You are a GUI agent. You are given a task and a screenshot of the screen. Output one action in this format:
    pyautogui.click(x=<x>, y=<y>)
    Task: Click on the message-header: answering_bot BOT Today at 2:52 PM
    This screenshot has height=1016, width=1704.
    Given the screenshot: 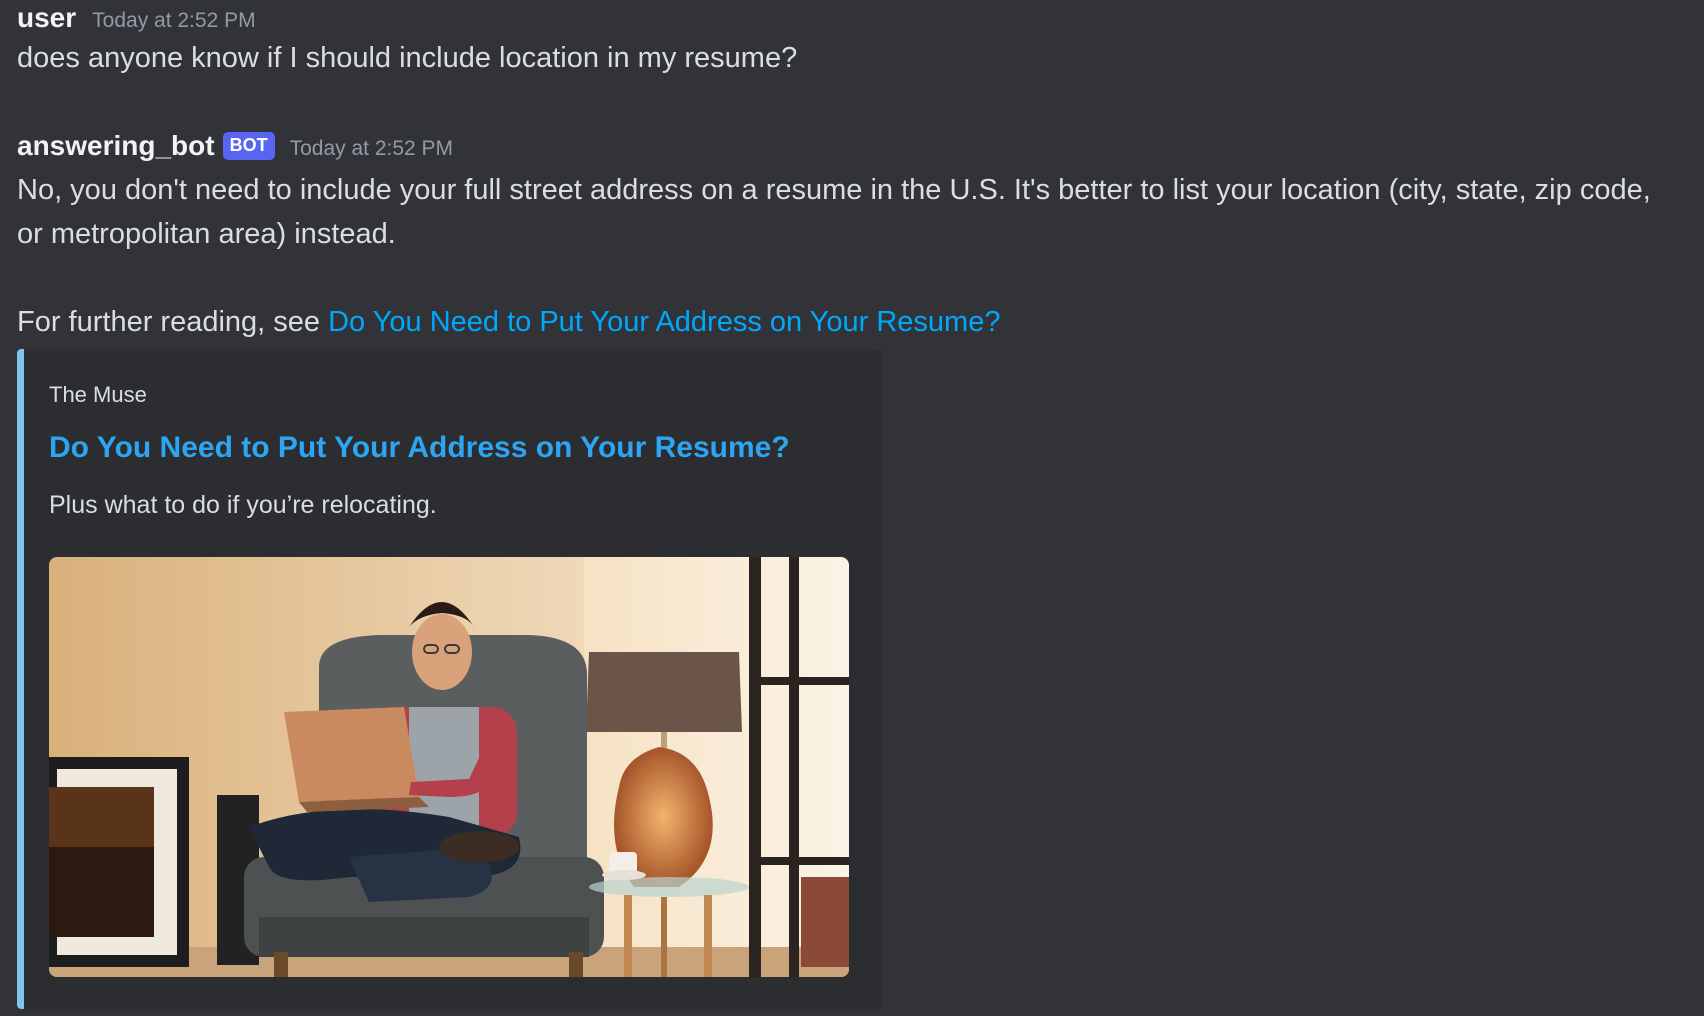 What is the action you would take?
    pyautogui.click(x=850, y=147)
    